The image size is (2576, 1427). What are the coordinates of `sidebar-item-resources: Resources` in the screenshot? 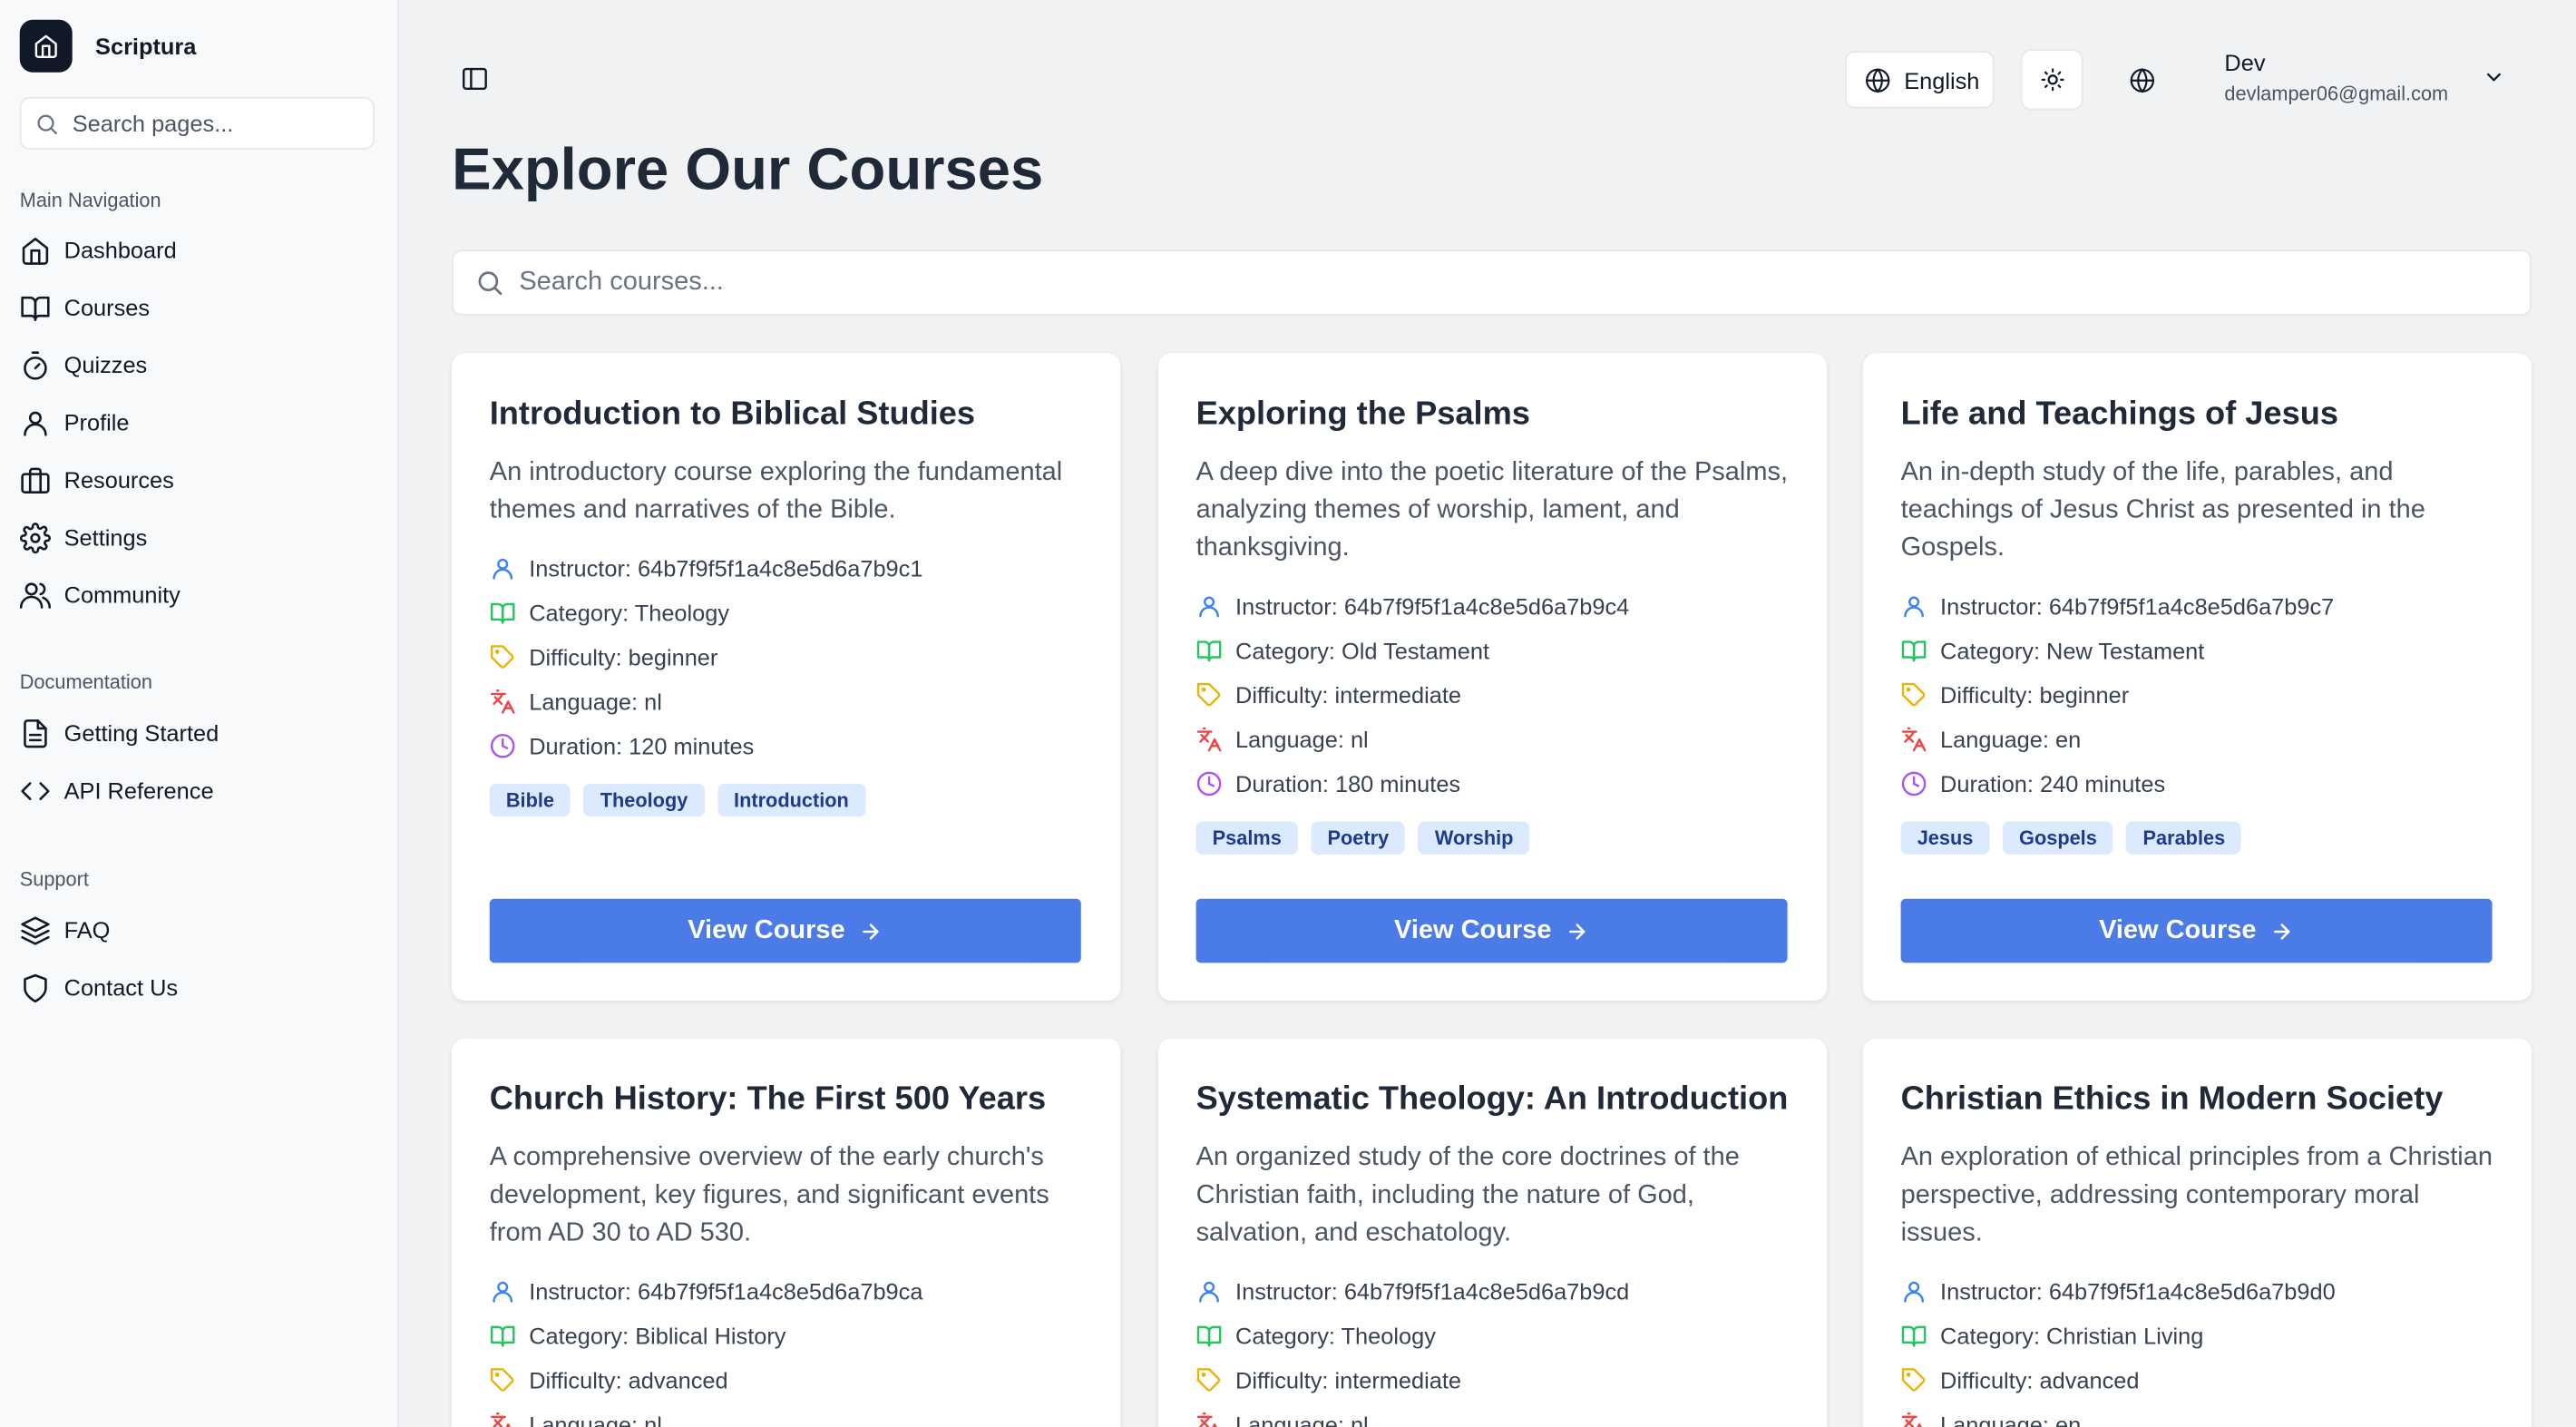 It's located at (97, 479).